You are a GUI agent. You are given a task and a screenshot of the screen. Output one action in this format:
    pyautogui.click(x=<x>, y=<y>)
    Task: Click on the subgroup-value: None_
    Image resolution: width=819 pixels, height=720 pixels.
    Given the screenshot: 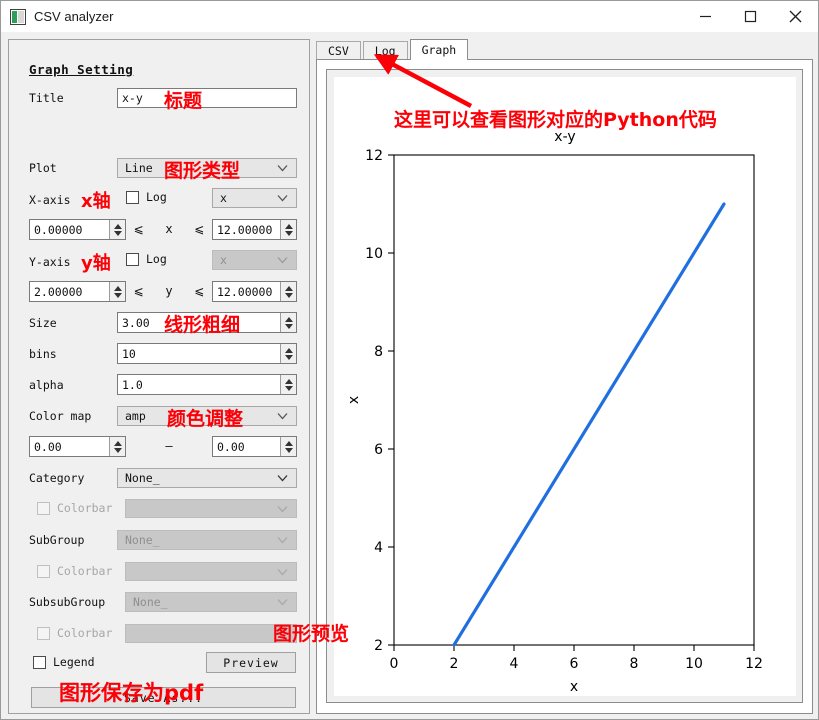 What is the action you would take?
    pyautogui.click(x=142, y=540)
    